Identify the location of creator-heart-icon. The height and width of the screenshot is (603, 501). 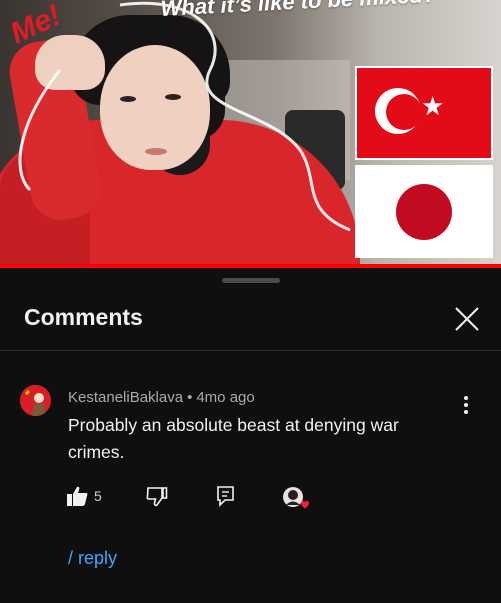
(296, 498).